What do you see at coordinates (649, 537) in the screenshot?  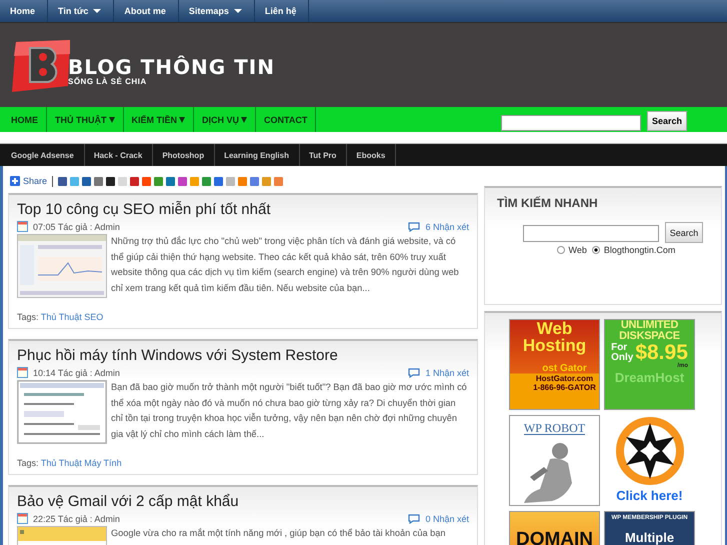 I see `ad-text: Multiple` at bounding box center [649, 537].